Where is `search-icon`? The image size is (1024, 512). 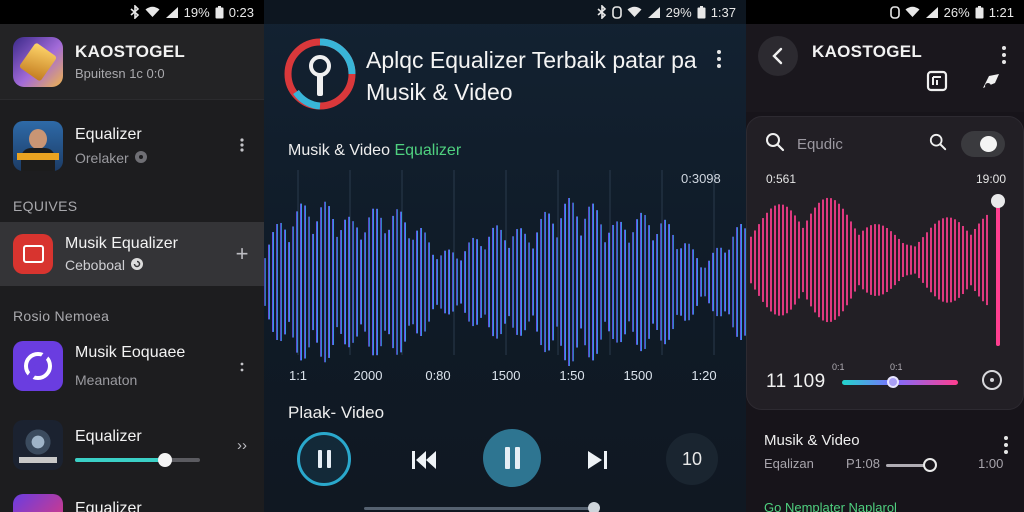 search-icon is located at coordinates (938, 144).